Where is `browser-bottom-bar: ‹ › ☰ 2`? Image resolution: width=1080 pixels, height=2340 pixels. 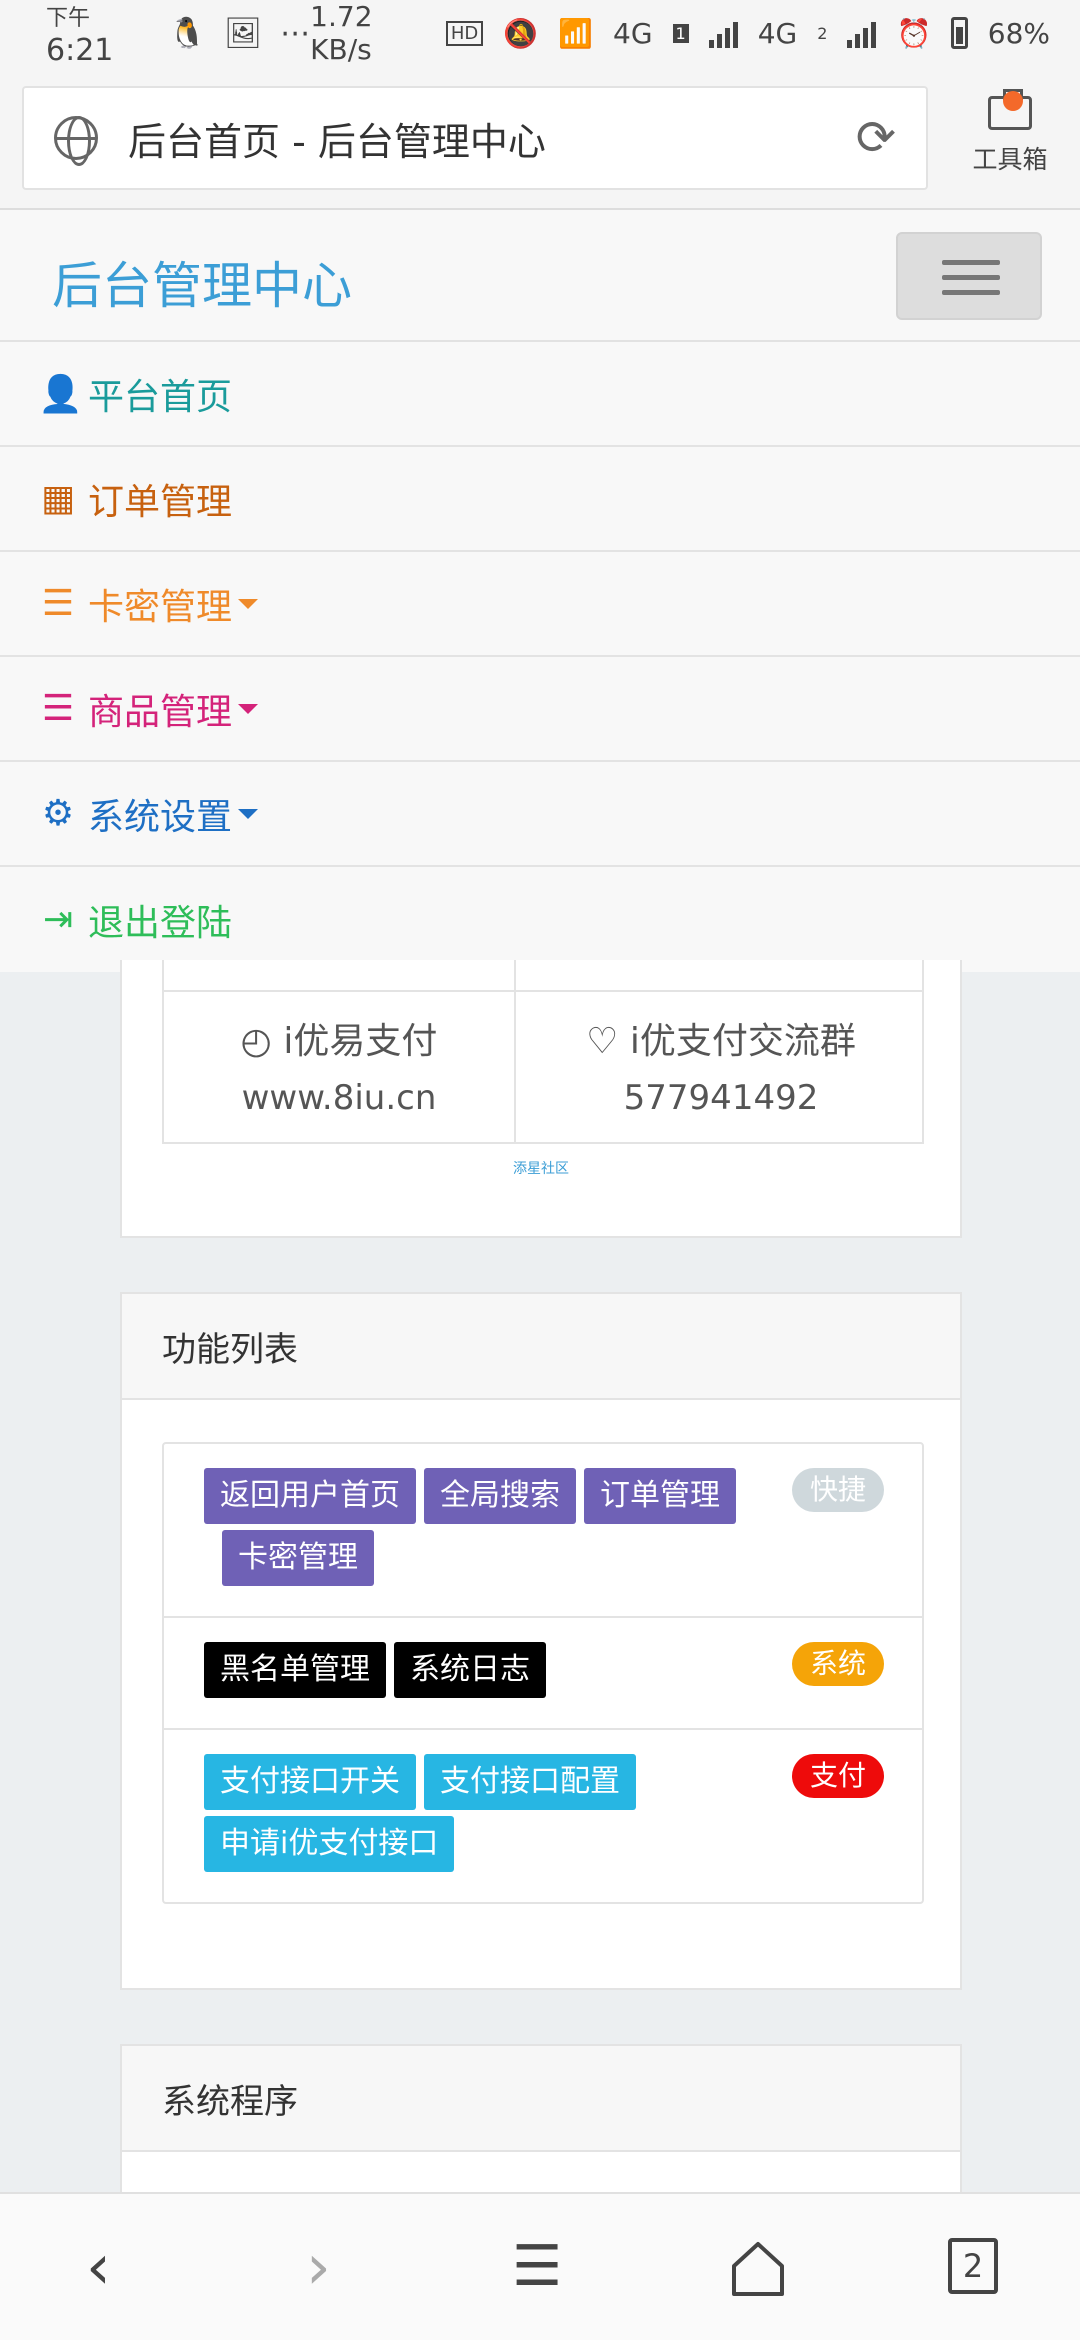
browser-bottom-bar: ‹ › ☰ 2 is located at coordinates (540, 2266).